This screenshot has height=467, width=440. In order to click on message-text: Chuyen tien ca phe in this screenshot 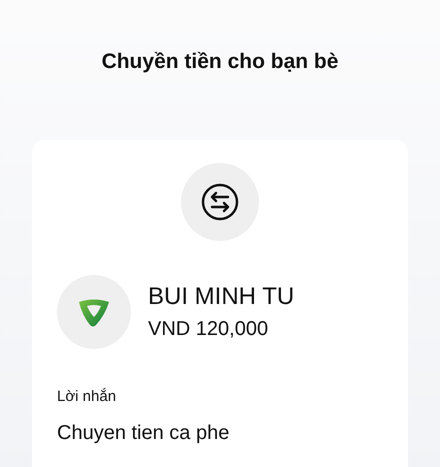, I will do `click(143, 433)`.